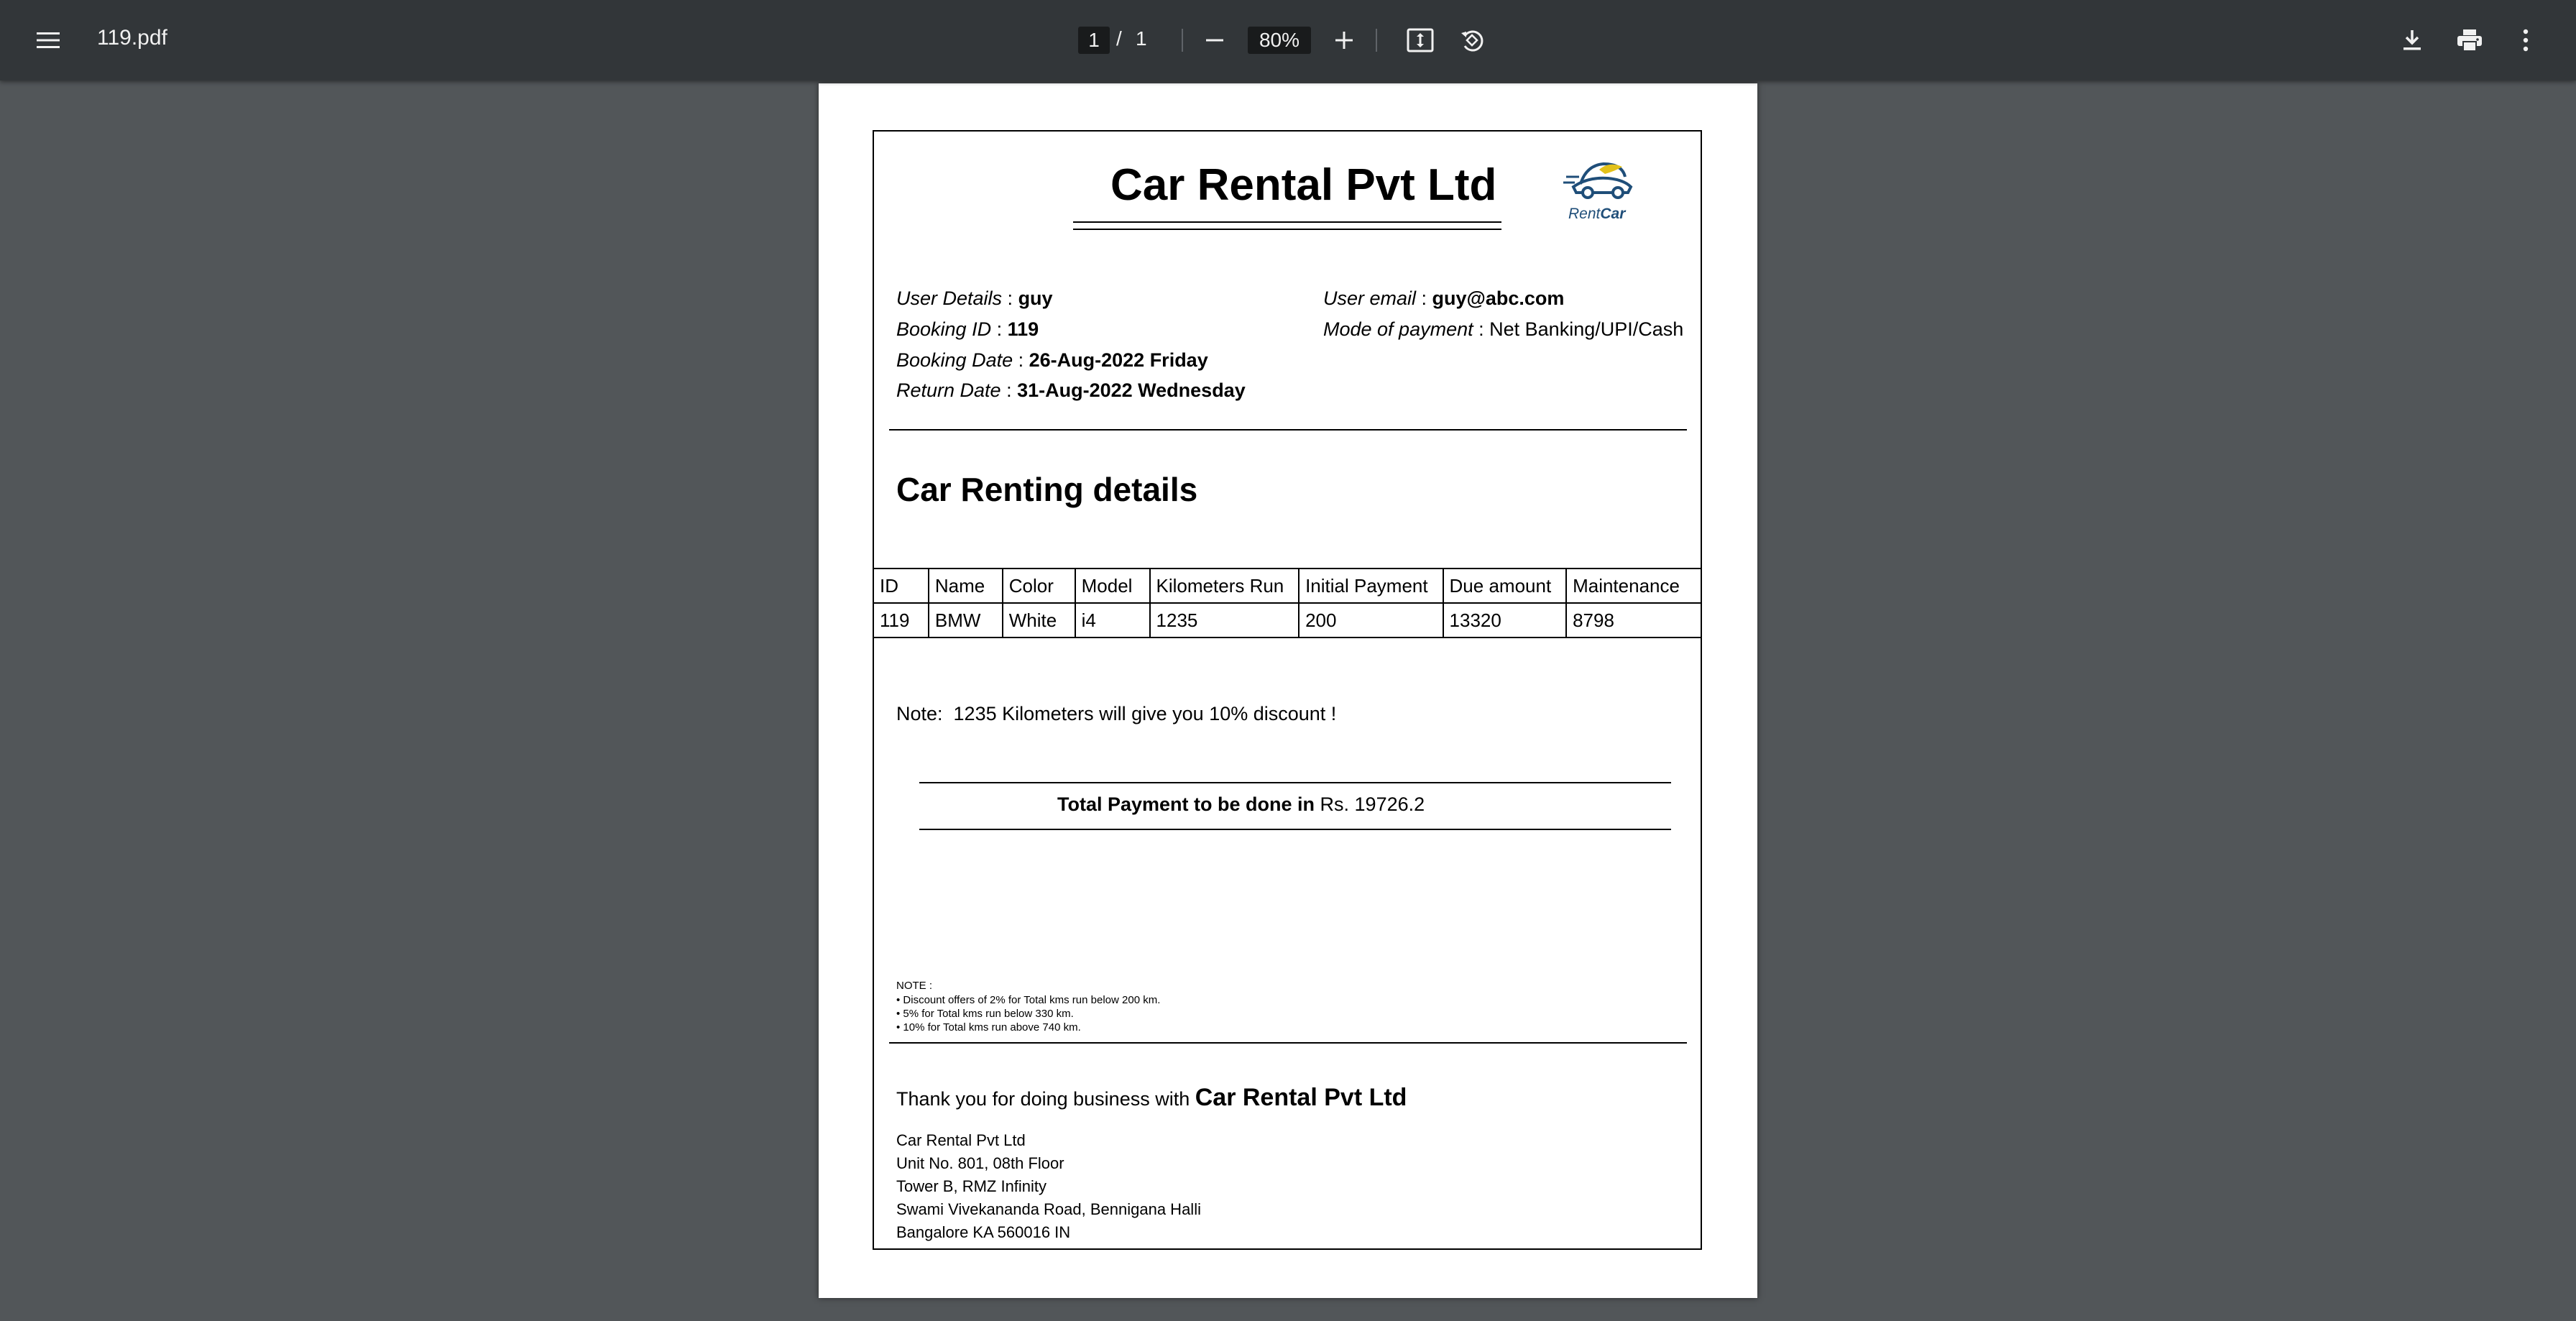 This screenshot has width=2576, height=1321. I want to click on table-cell: i4, so click(1112, 620).